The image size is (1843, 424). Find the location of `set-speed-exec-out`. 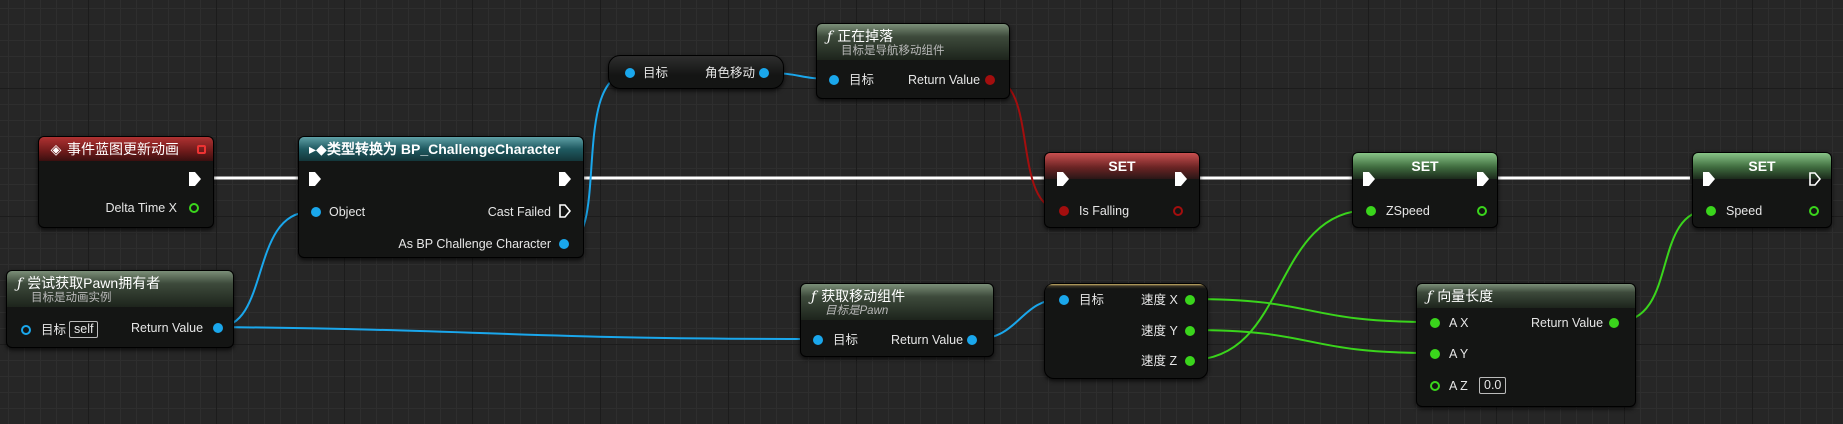

set-speed-exec-out is located at coordinates (1815, 179).